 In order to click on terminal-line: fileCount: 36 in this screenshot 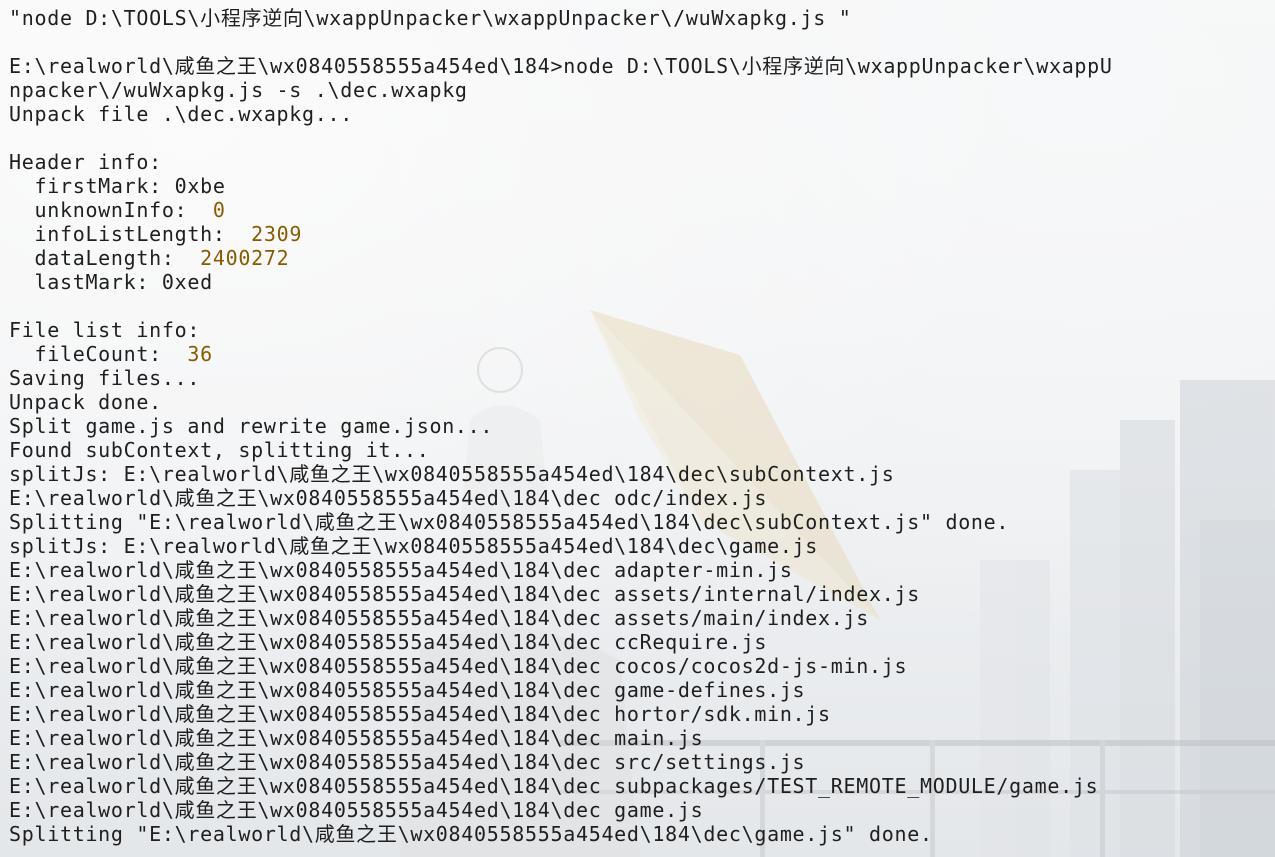, I will do `click(639, 354)`.